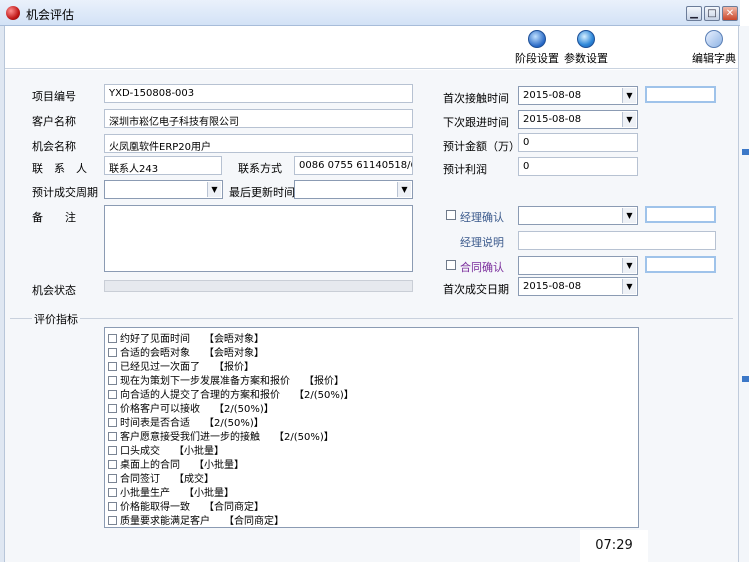  I want to click on first-contact-date: 2015-08-08 ▼, so click(578, 95).